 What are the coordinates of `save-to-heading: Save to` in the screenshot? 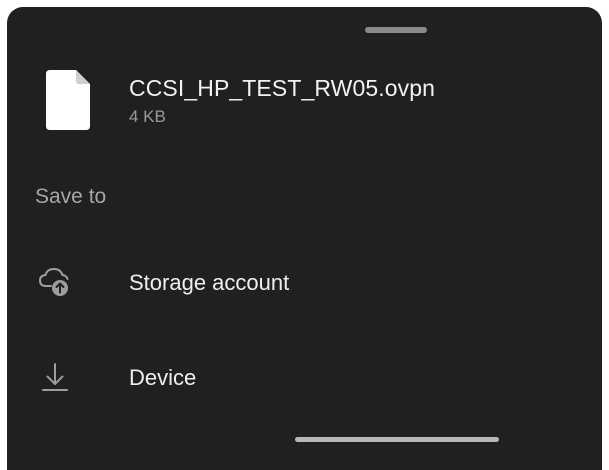 It's located at (71, 196).